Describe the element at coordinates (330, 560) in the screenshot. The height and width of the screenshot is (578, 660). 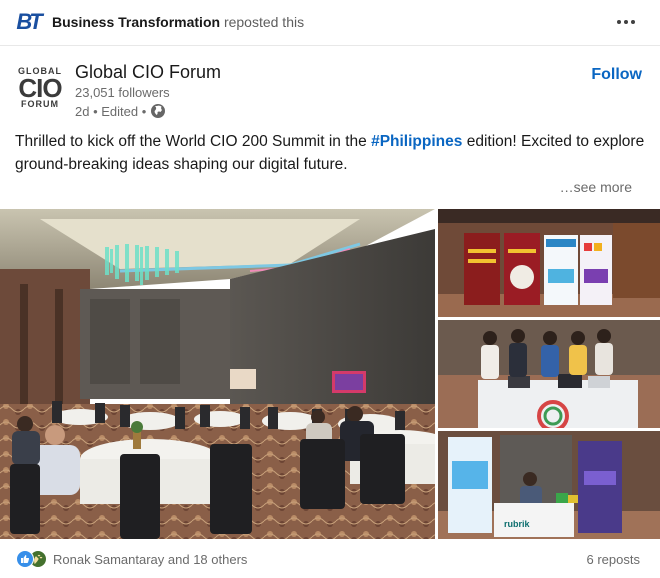
I see `post-social-counts: Ronak Samantaray and 18 others 6 reposts` at that location.